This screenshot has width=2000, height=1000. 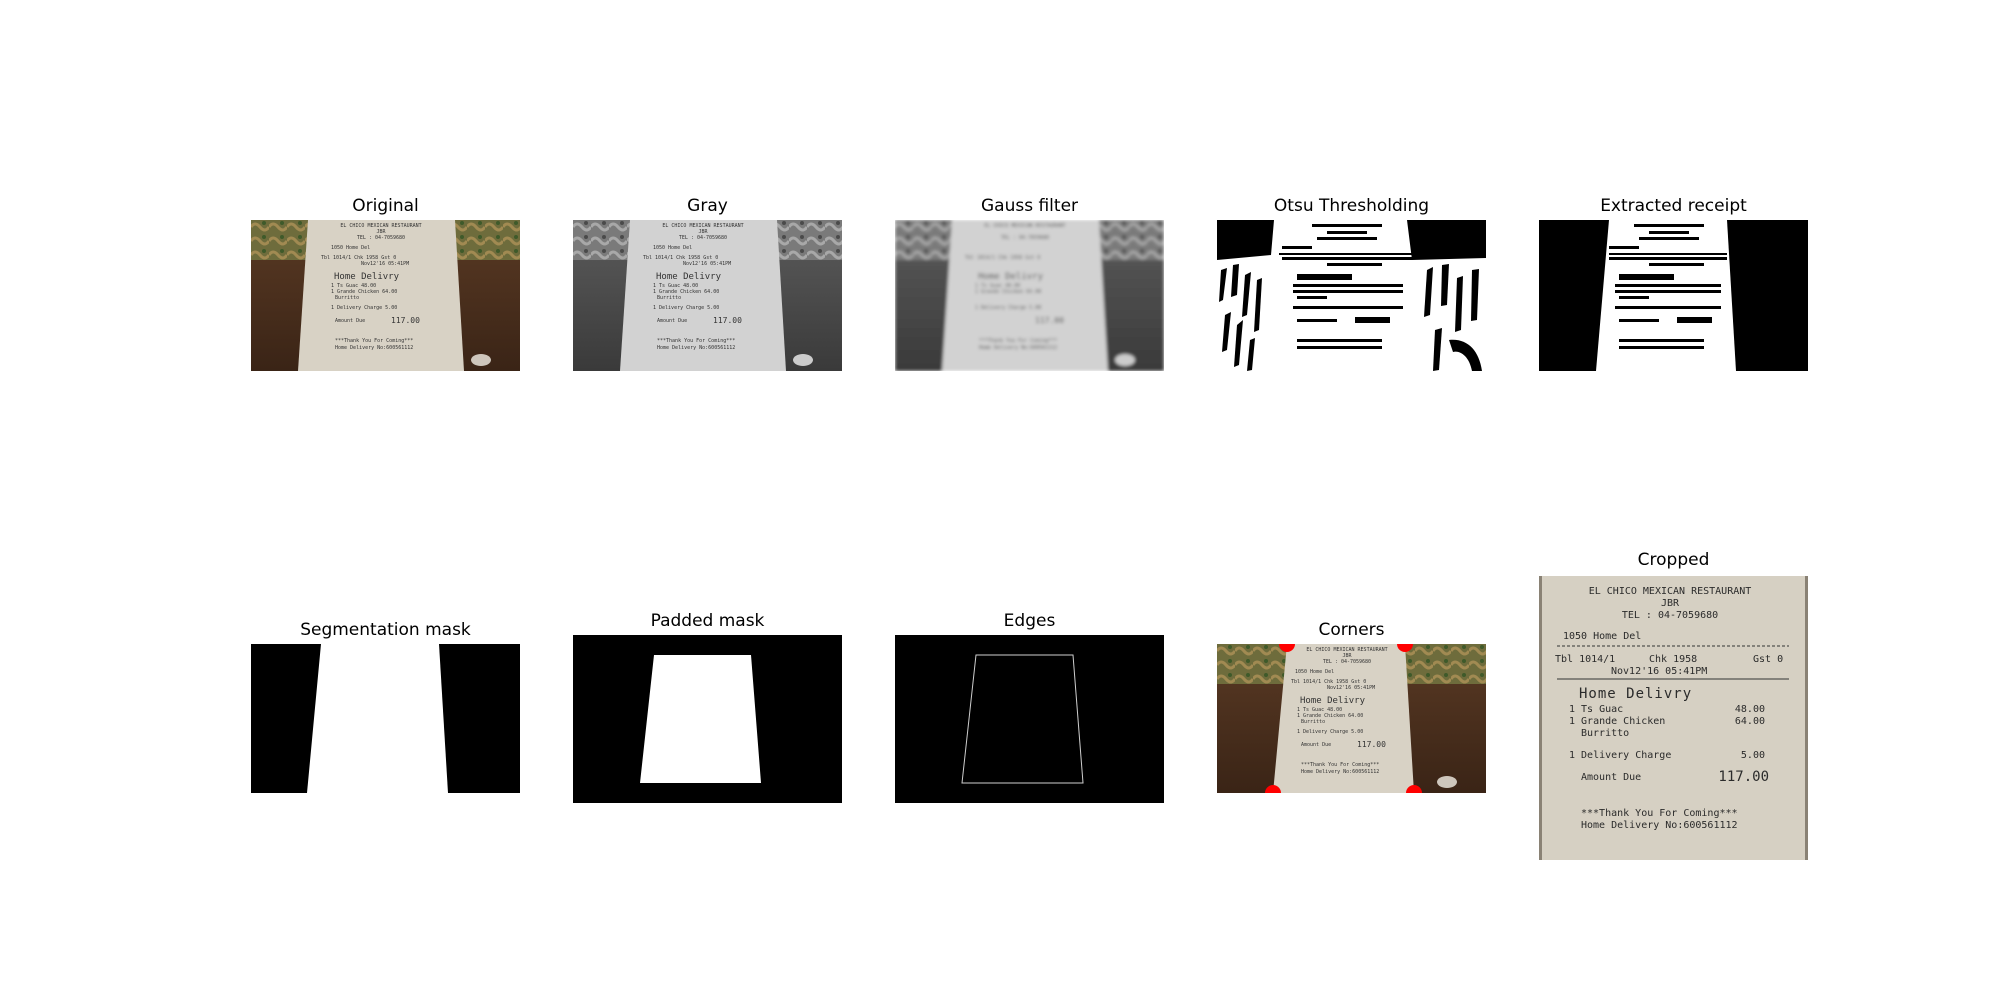 What do you see at coordinates (1029, 719) in the screenshot?
I see `edges-image` at bounding box center [1029, 719].